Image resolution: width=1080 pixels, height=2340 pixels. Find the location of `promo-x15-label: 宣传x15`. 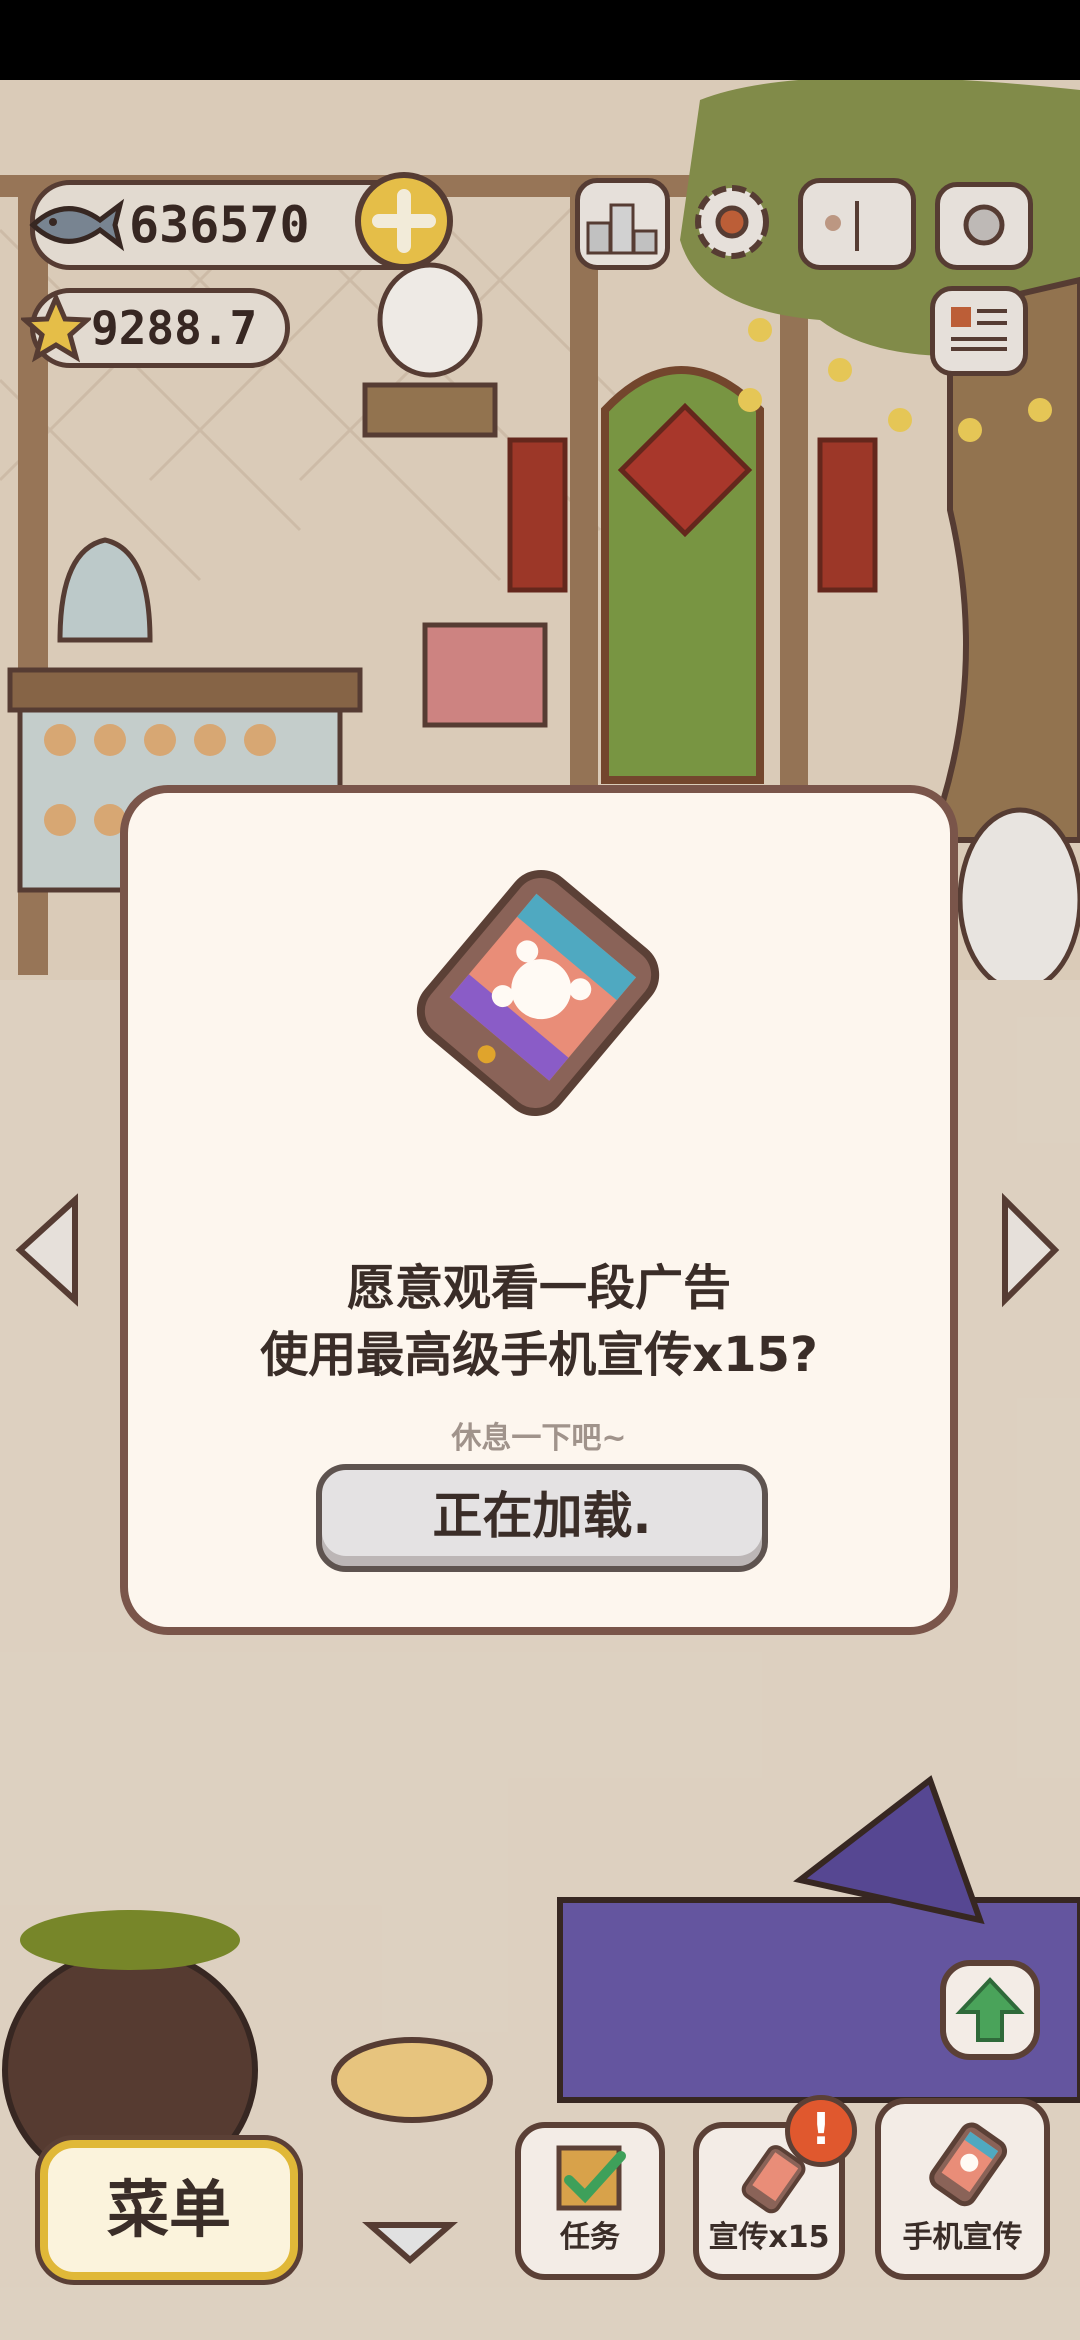

promo-x15-label: 宣传x15 is located at coordinates (769, 2237).